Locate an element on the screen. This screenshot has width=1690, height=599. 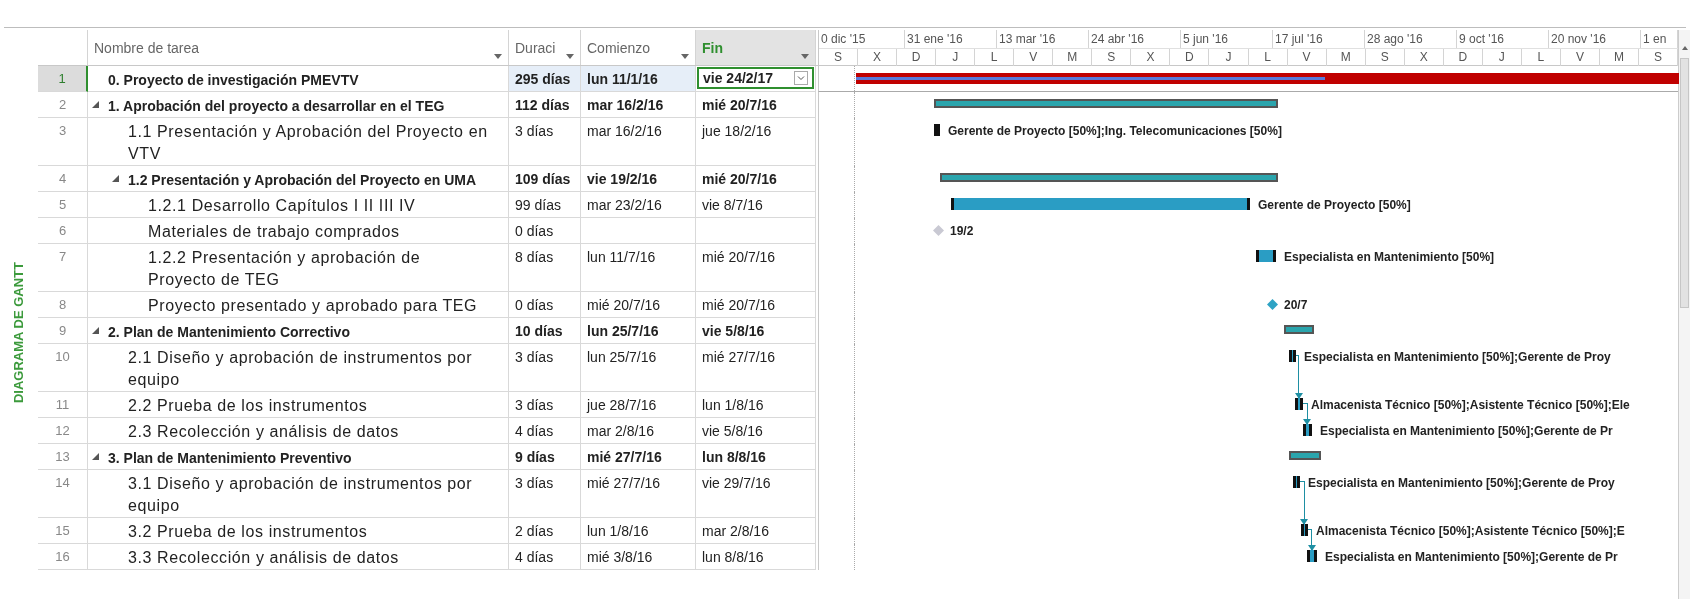
end-date-cell: vie 5/8/16 is located at coordinates (756, 431).